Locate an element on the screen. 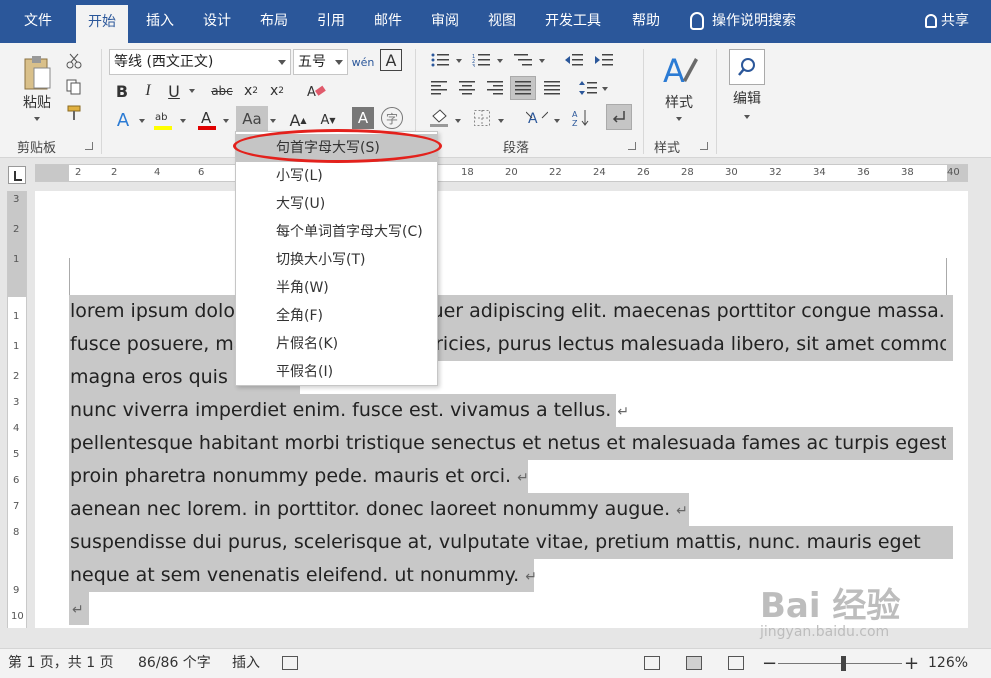 The height and width of the screenshot is (678, 991). tab-help: 帮助 is located at coordinates (646, 21).